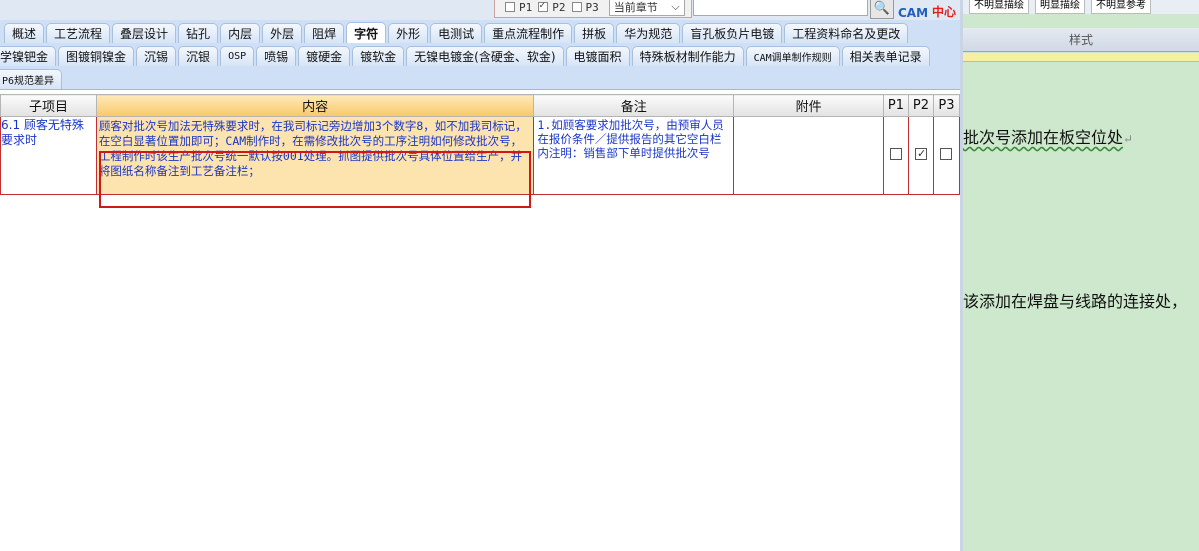 The width and height of the screenshot is (1199, 551). What do you see at coordinates (780, 8) in the screenshot?
I see `search-input` at bounding box center [780, 8].